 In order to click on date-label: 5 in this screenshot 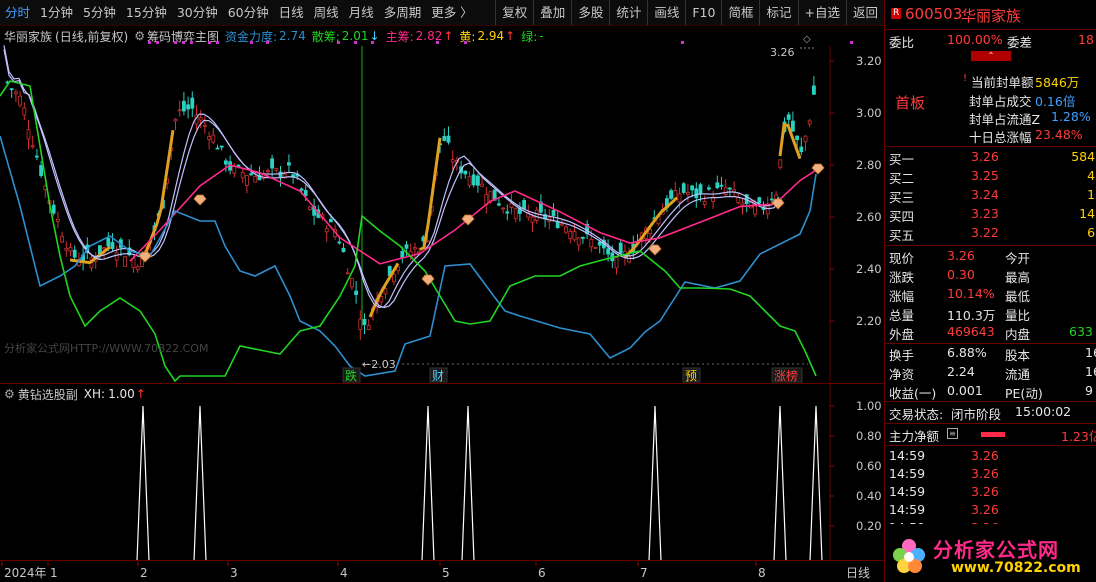, I will do `click(446, 573)`.